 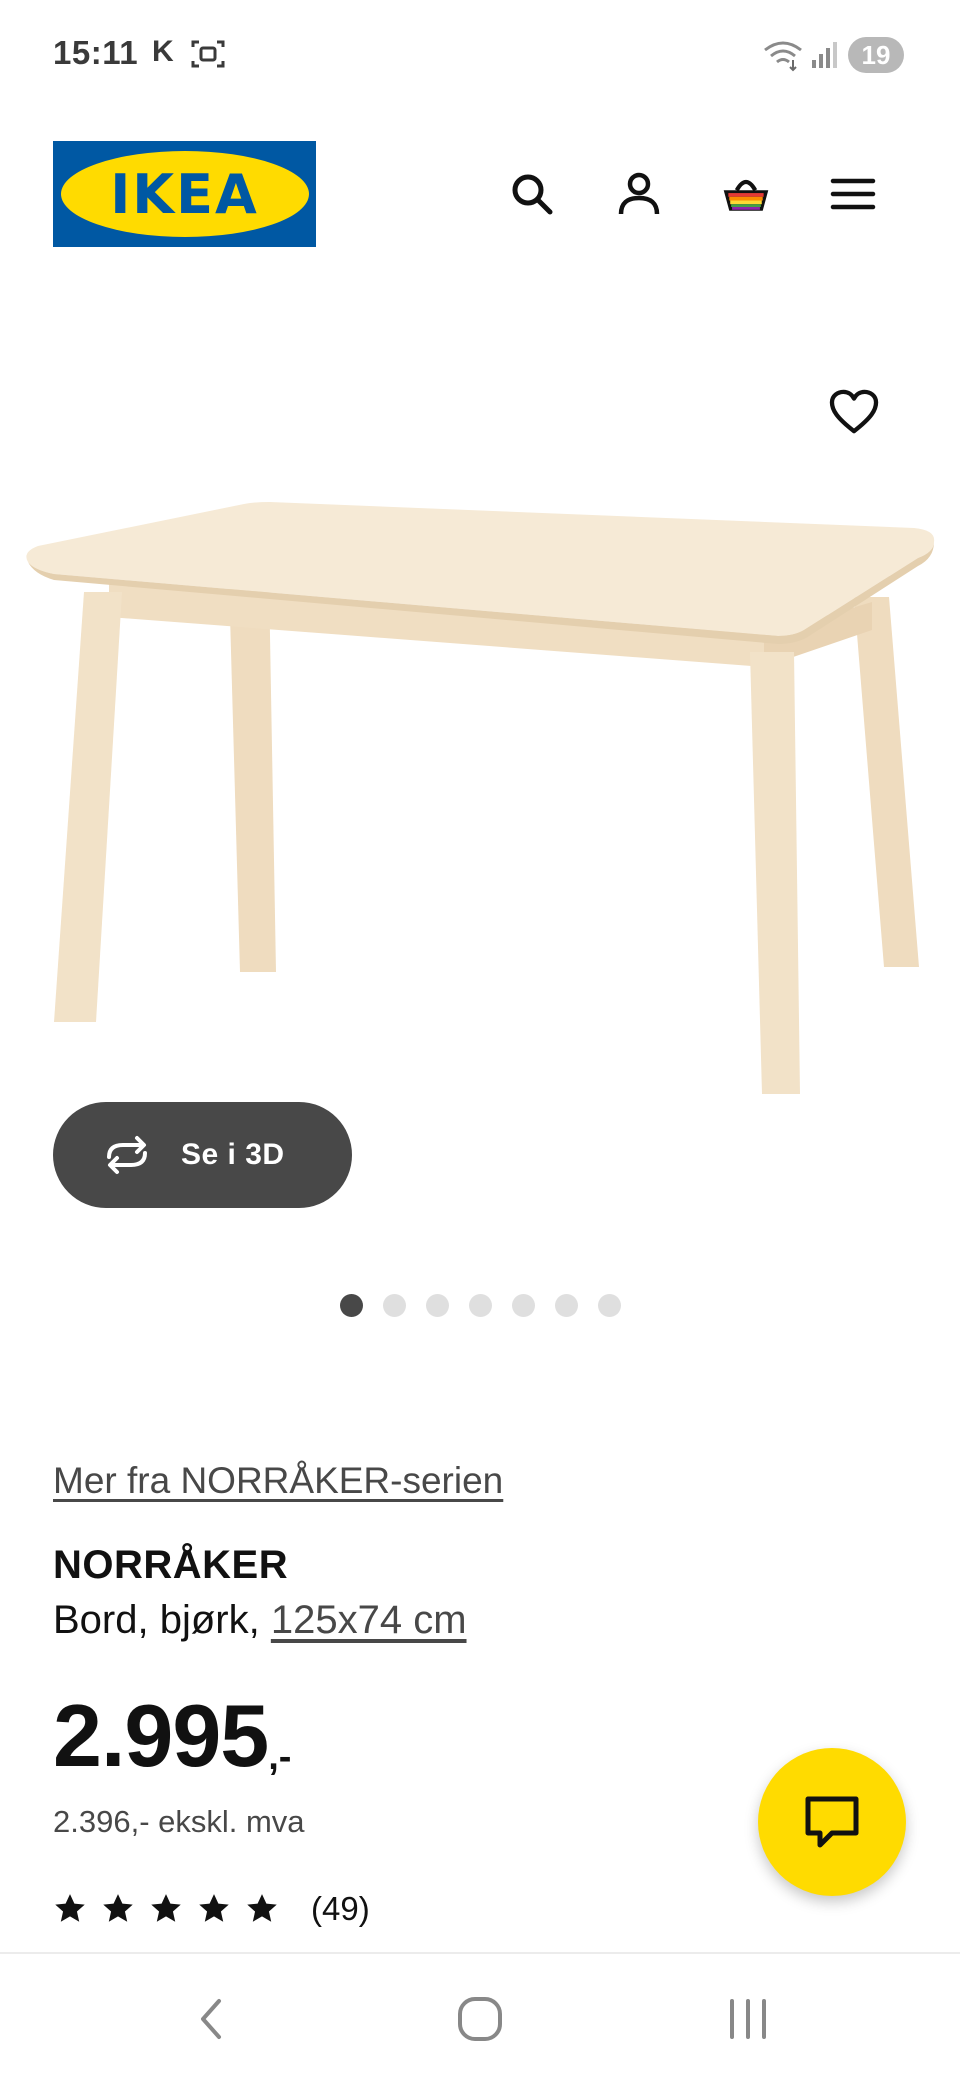 What do you see at coordinates (96, 52) in the screenshot?
I see `status-time: 15:11` at bounding box center [96, 52].